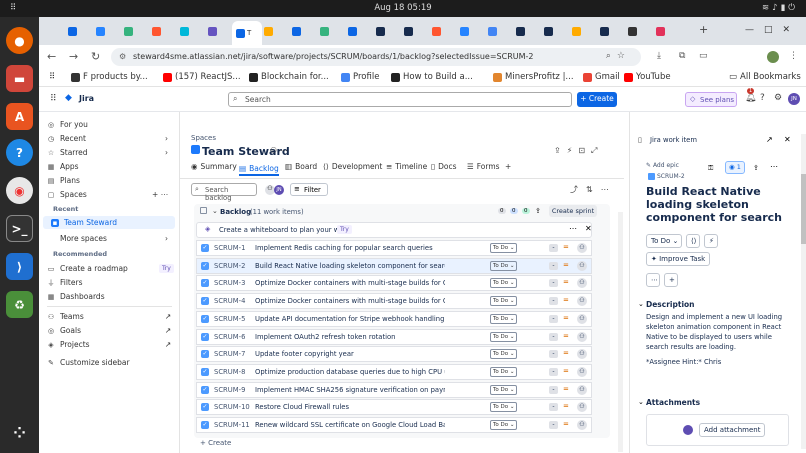 The image size is (806, 453). Describe the element at coordinates (19, 304) in the screenshot. I see `trash-icon: ♻` at that location.